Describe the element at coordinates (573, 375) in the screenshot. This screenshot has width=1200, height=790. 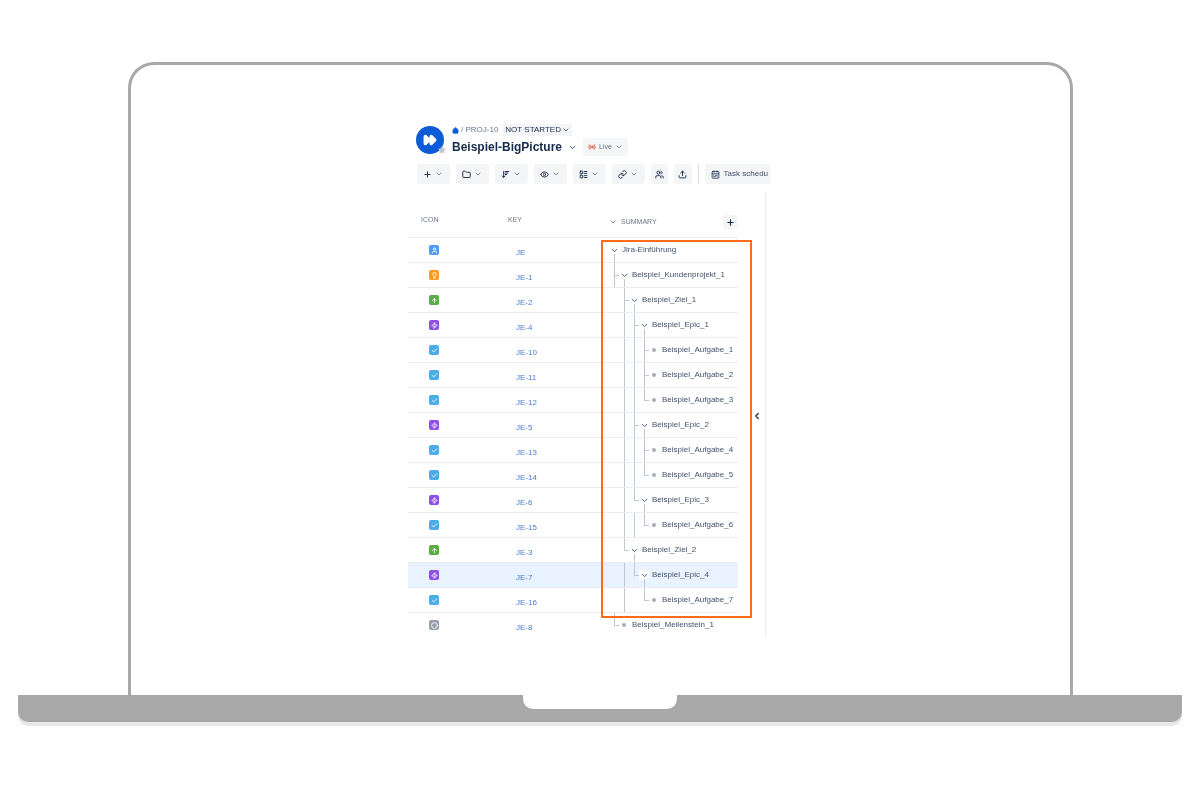
I see `table-row: JE-11 Beispiel_Aufgabe_2` at that location.